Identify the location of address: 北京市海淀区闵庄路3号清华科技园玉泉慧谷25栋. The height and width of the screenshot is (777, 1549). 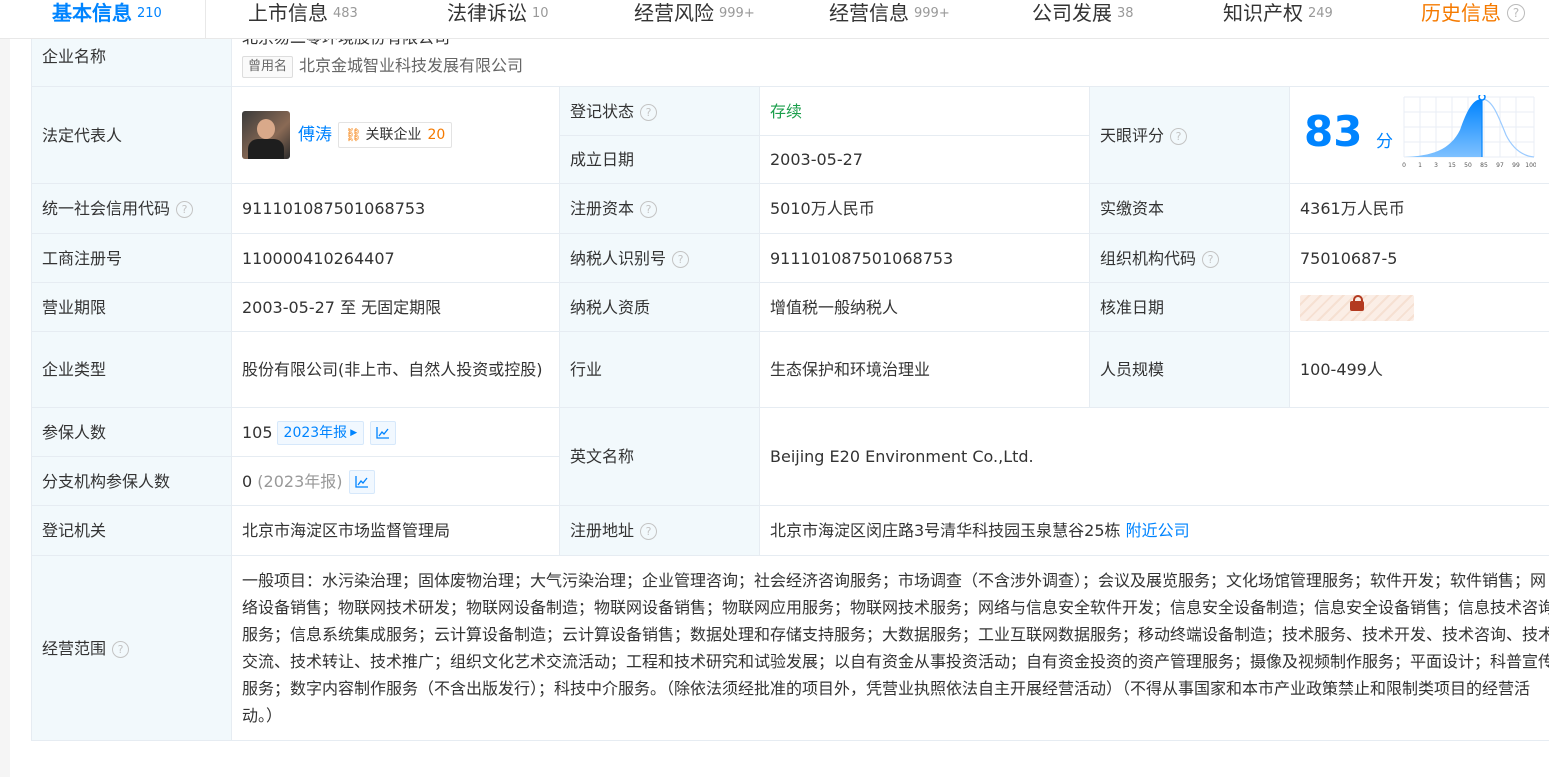
(945, 530).